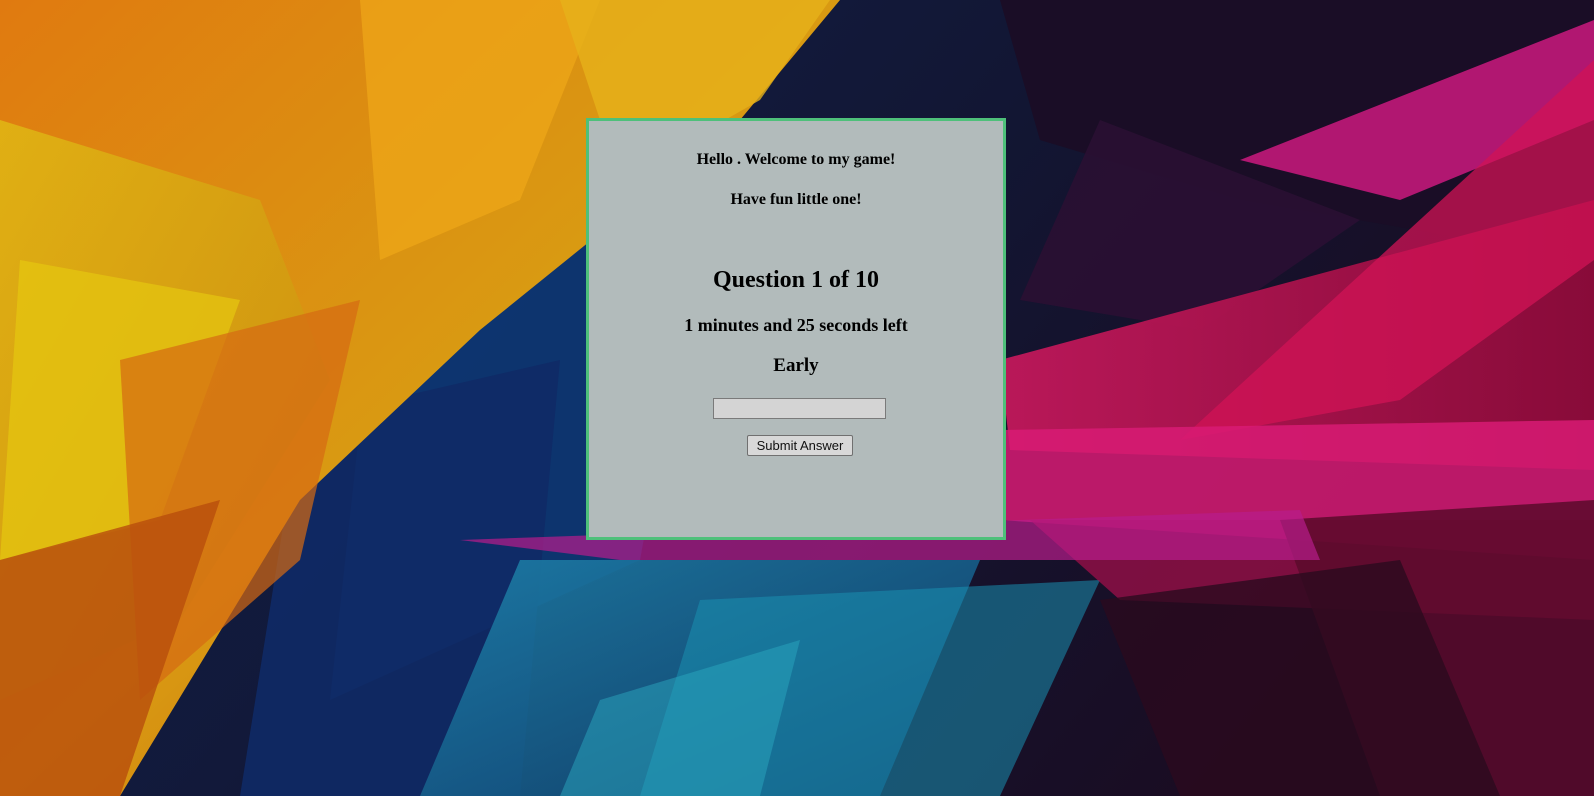  Describe the element at coordinates (796, 365) in the screenshot. I see `word-prompt: Early` at that location.